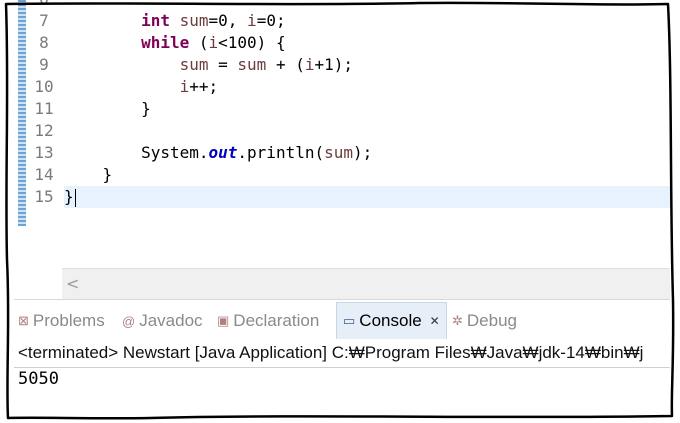  Describe the element at coordinates (435, 321) in the screenshot. I see `close-icon: ✕` at that location.